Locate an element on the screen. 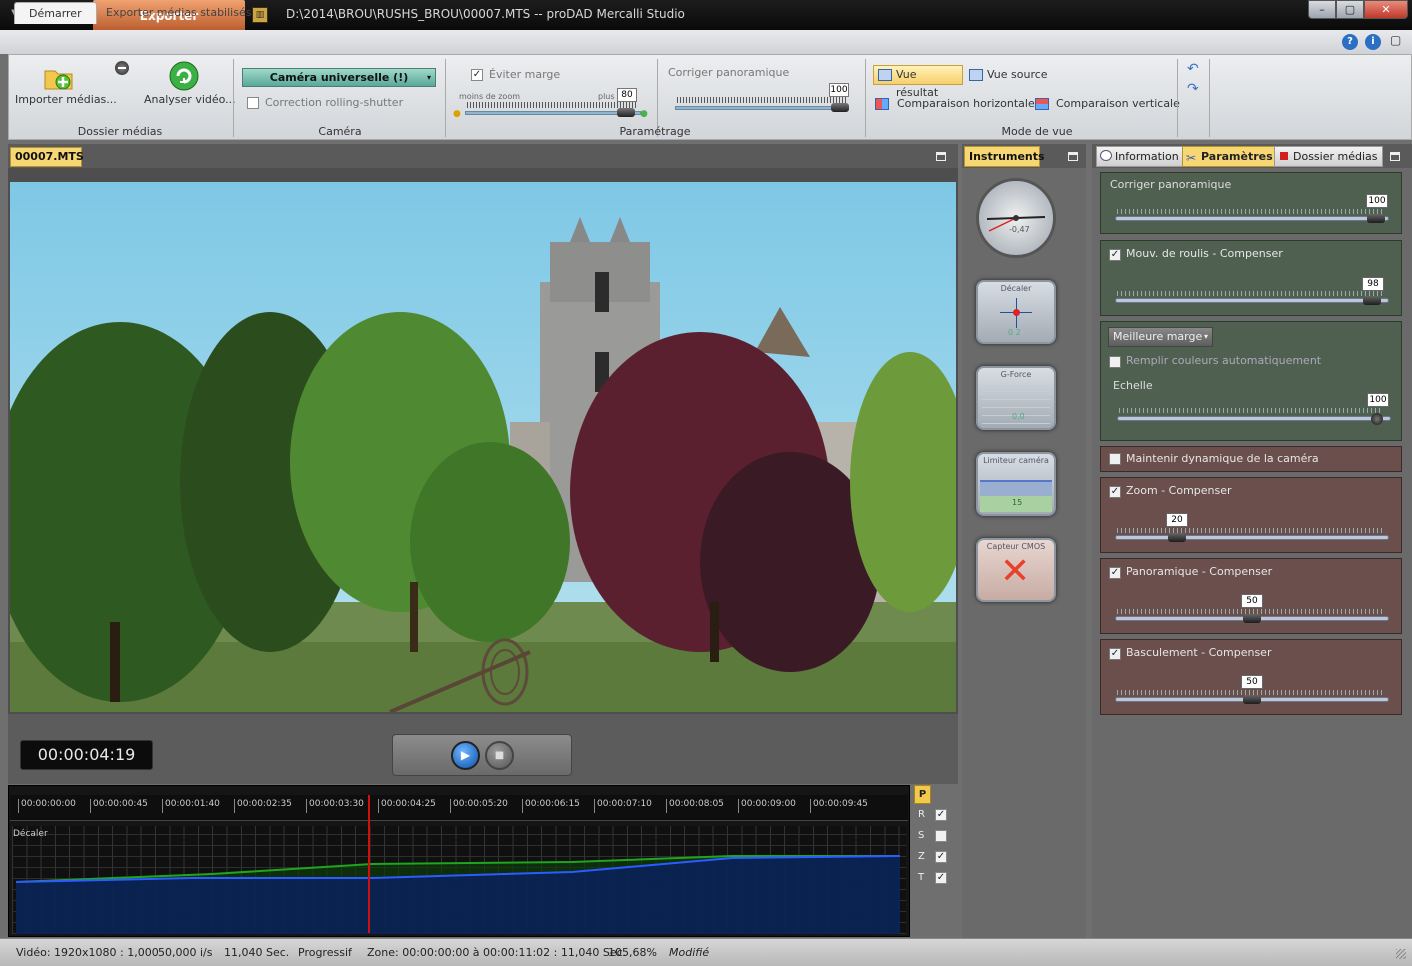  tab-dossier-medias-label: Dossier médias is located at coordinates (1335, 156).